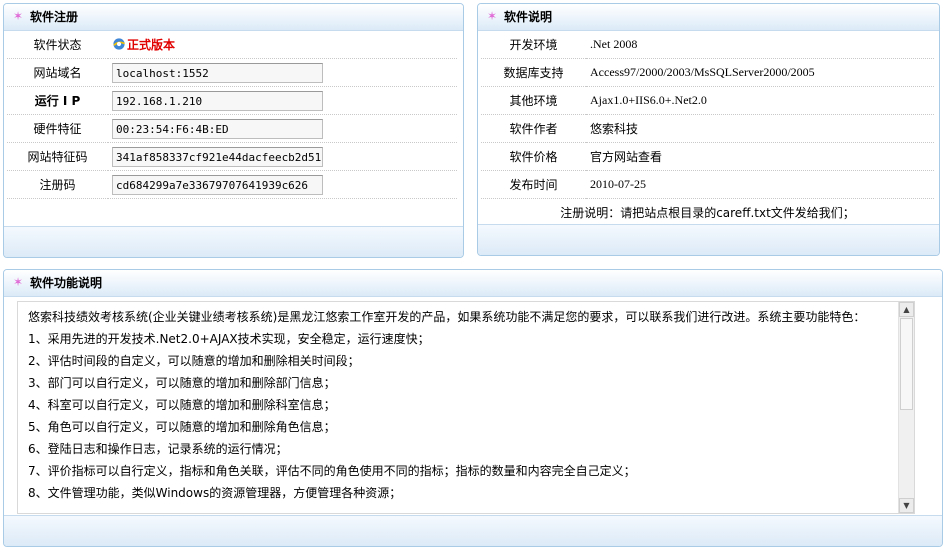  Describe the element at coordinates (57, 72) in the screenshot. I see `domain-label: 网站域名` at that location.